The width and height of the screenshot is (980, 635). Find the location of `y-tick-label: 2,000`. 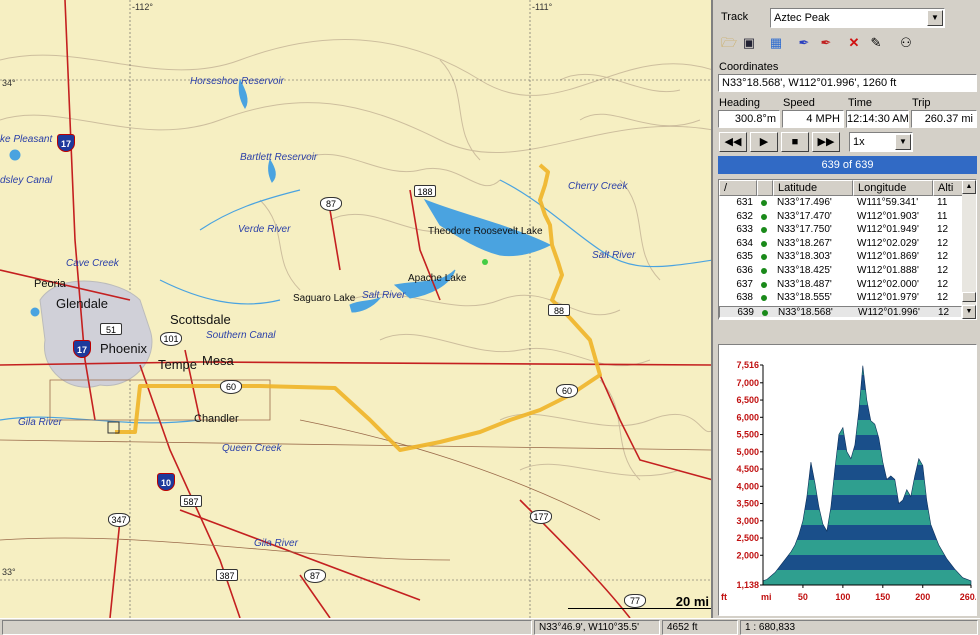

y-tick-label: 2,000 is located at coordinates (747, 555).